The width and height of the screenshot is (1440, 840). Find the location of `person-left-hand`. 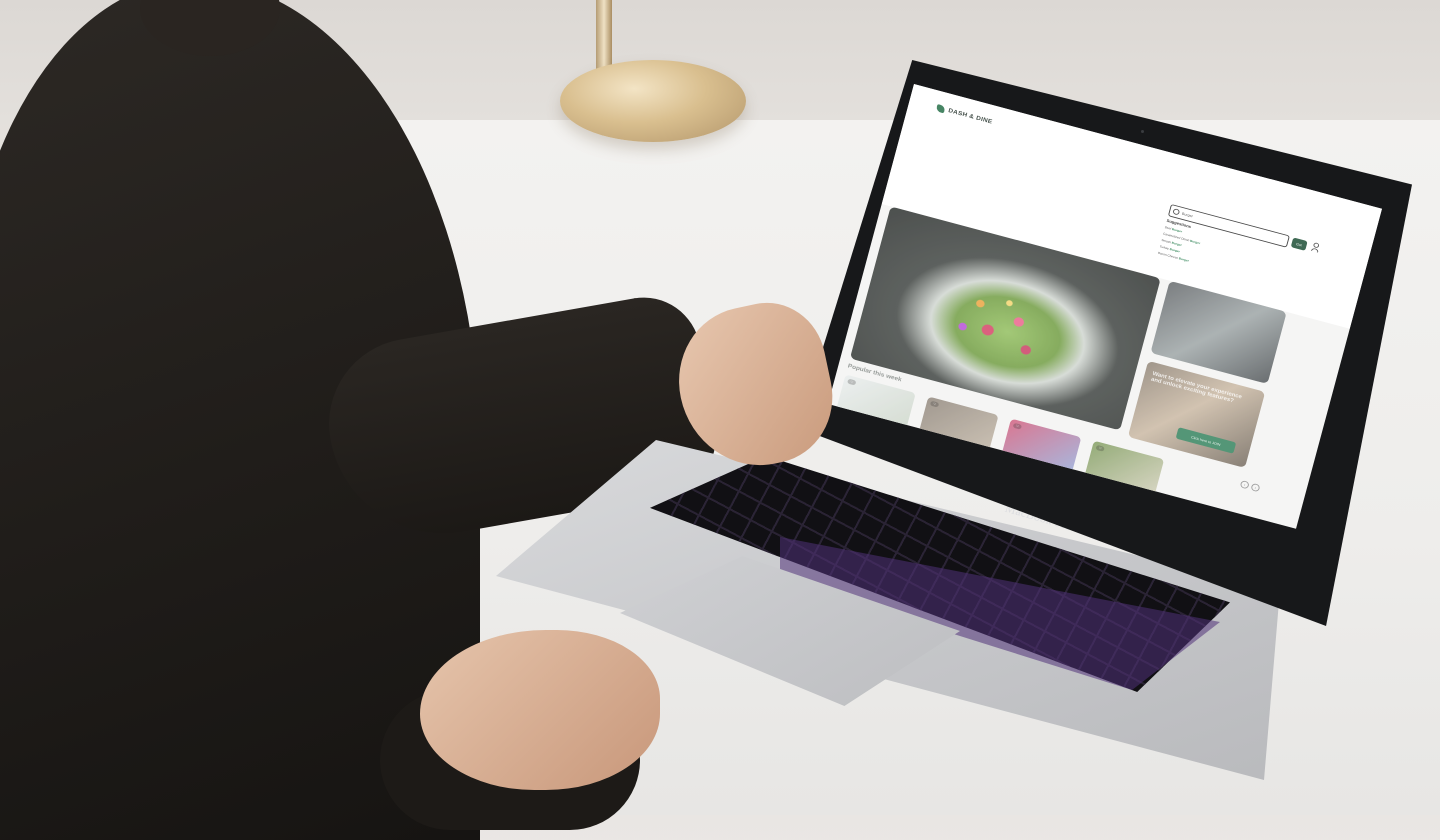

person-left-hand is located at coordinates (540, 710).